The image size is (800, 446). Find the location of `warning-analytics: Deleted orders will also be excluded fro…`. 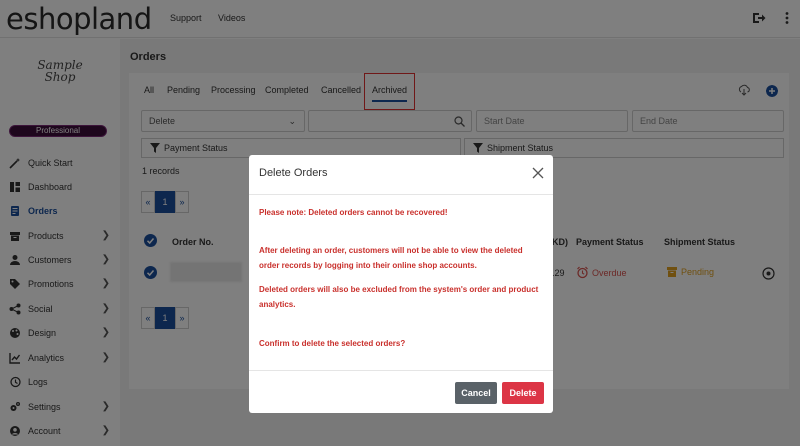

warning-analytics: Deleted orders will also be excluded fro… is located at coordinates (399, 297).